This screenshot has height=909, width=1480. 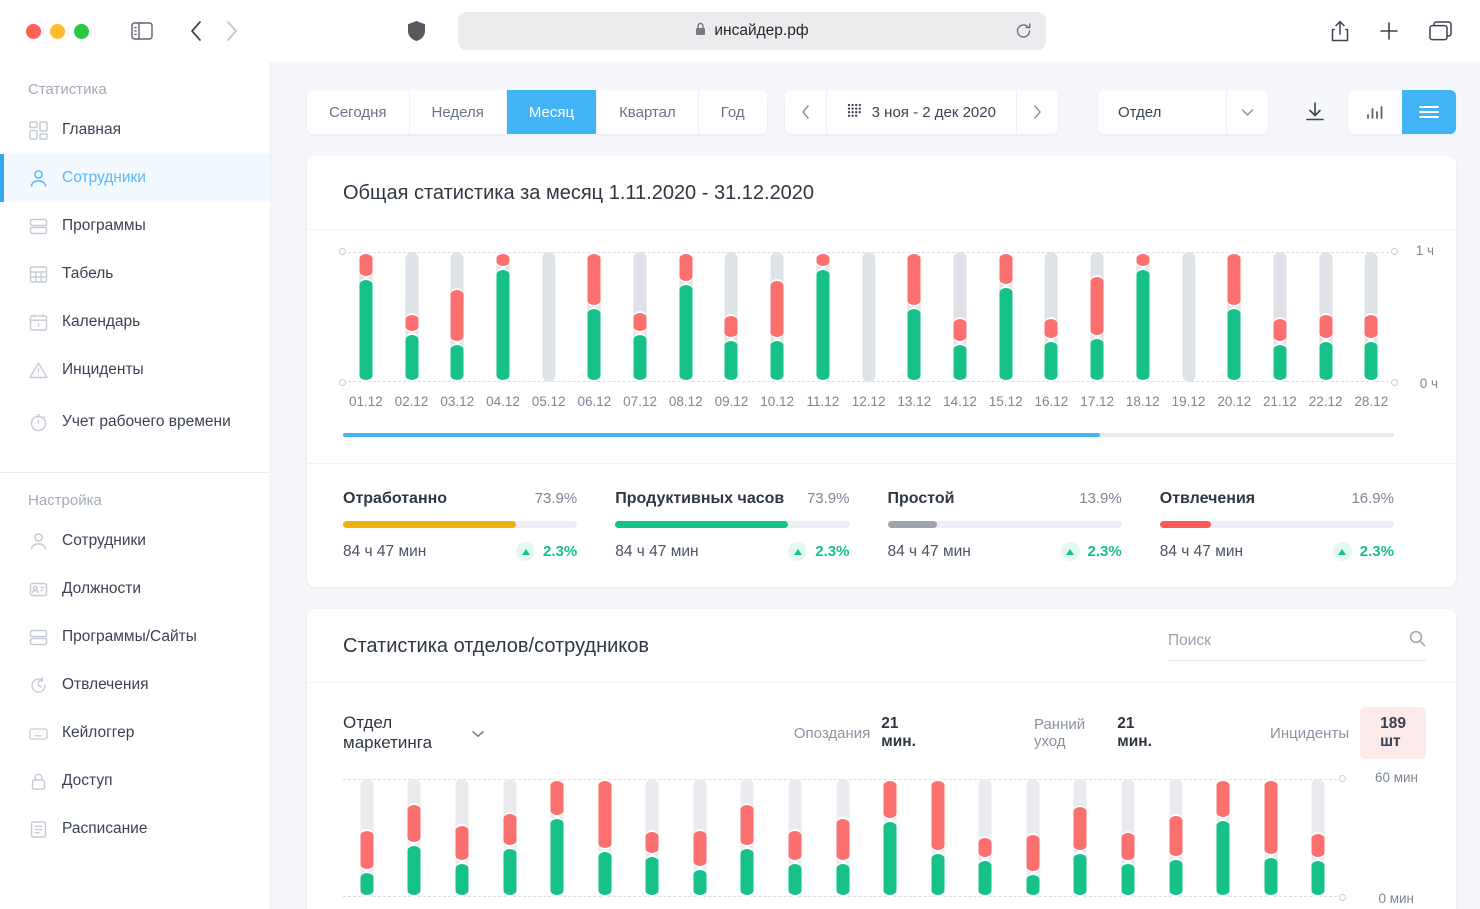 I want to click on period-tab-week: Неделя, so click(x=458, y=112).